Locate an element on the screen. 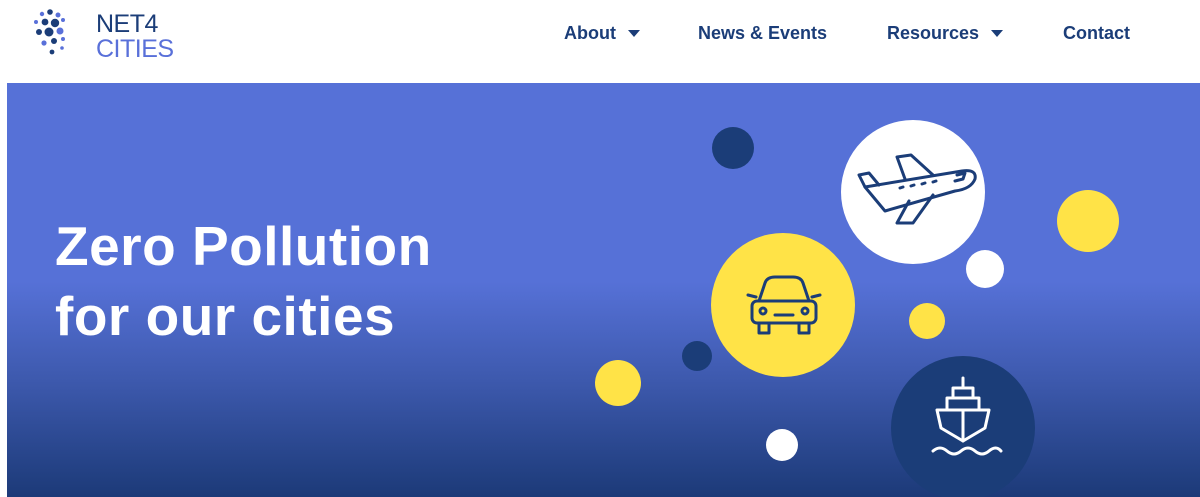 The width and height of the screenshot is (1200, 497). nav-contact-label: Contact is located at coordinates (1096, 33).